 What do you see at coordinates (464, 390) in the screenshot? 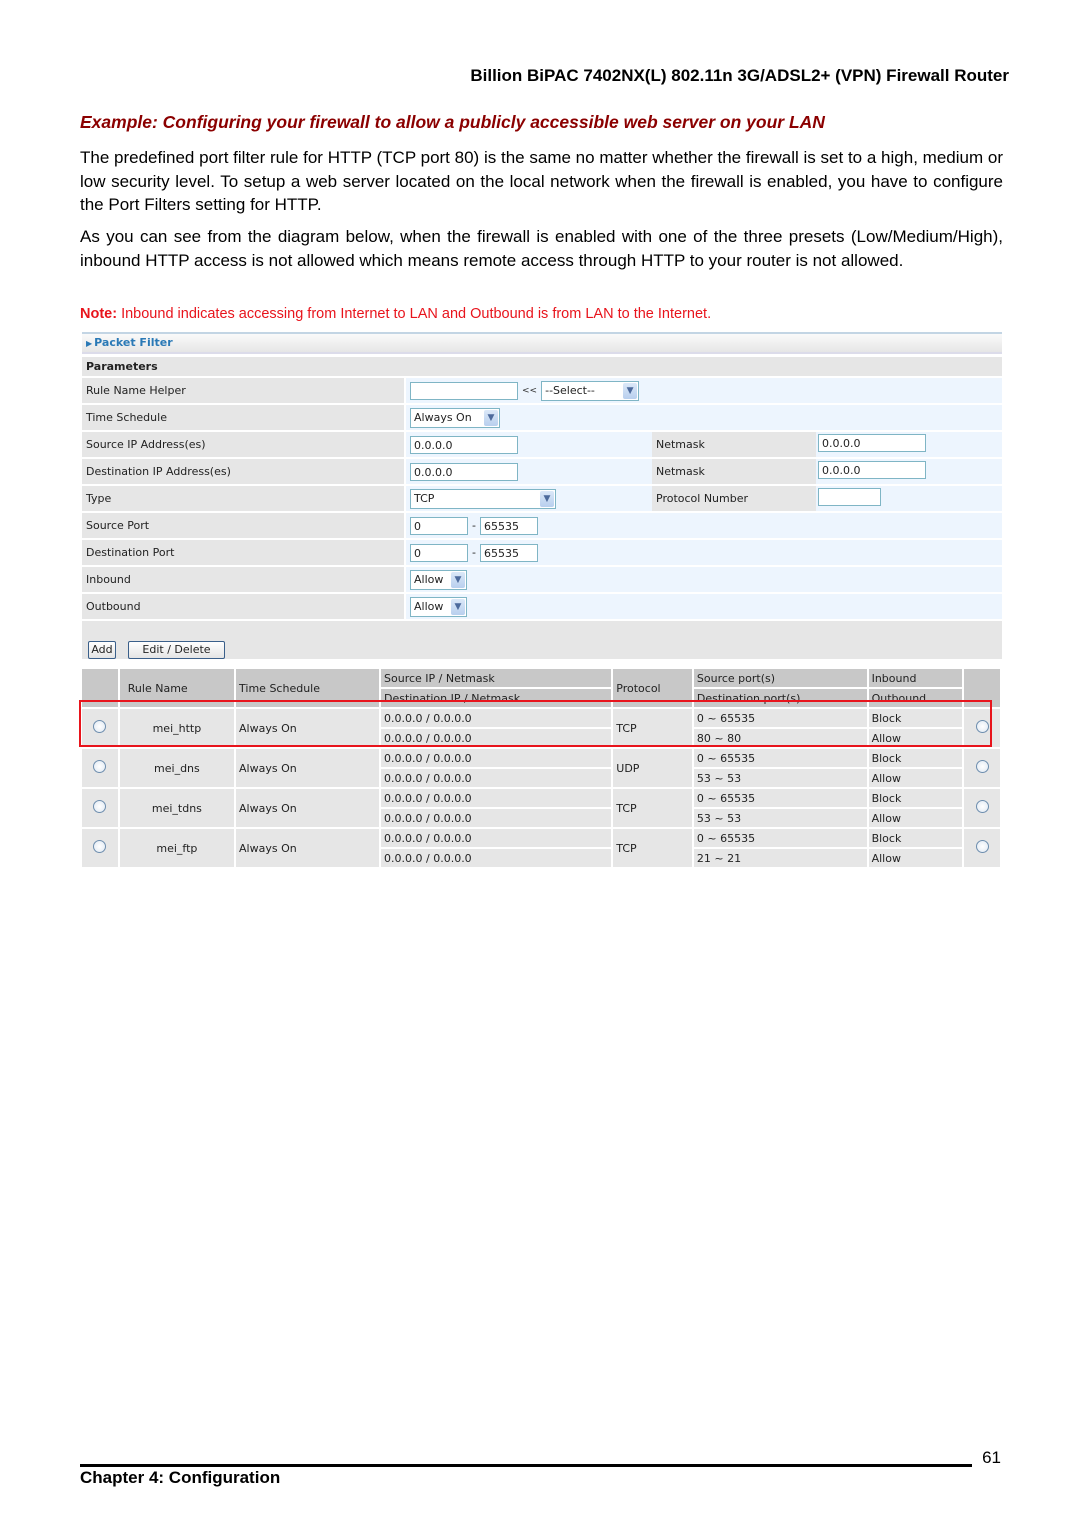
I see `rule-name-input` at bounding box center [464, 390].